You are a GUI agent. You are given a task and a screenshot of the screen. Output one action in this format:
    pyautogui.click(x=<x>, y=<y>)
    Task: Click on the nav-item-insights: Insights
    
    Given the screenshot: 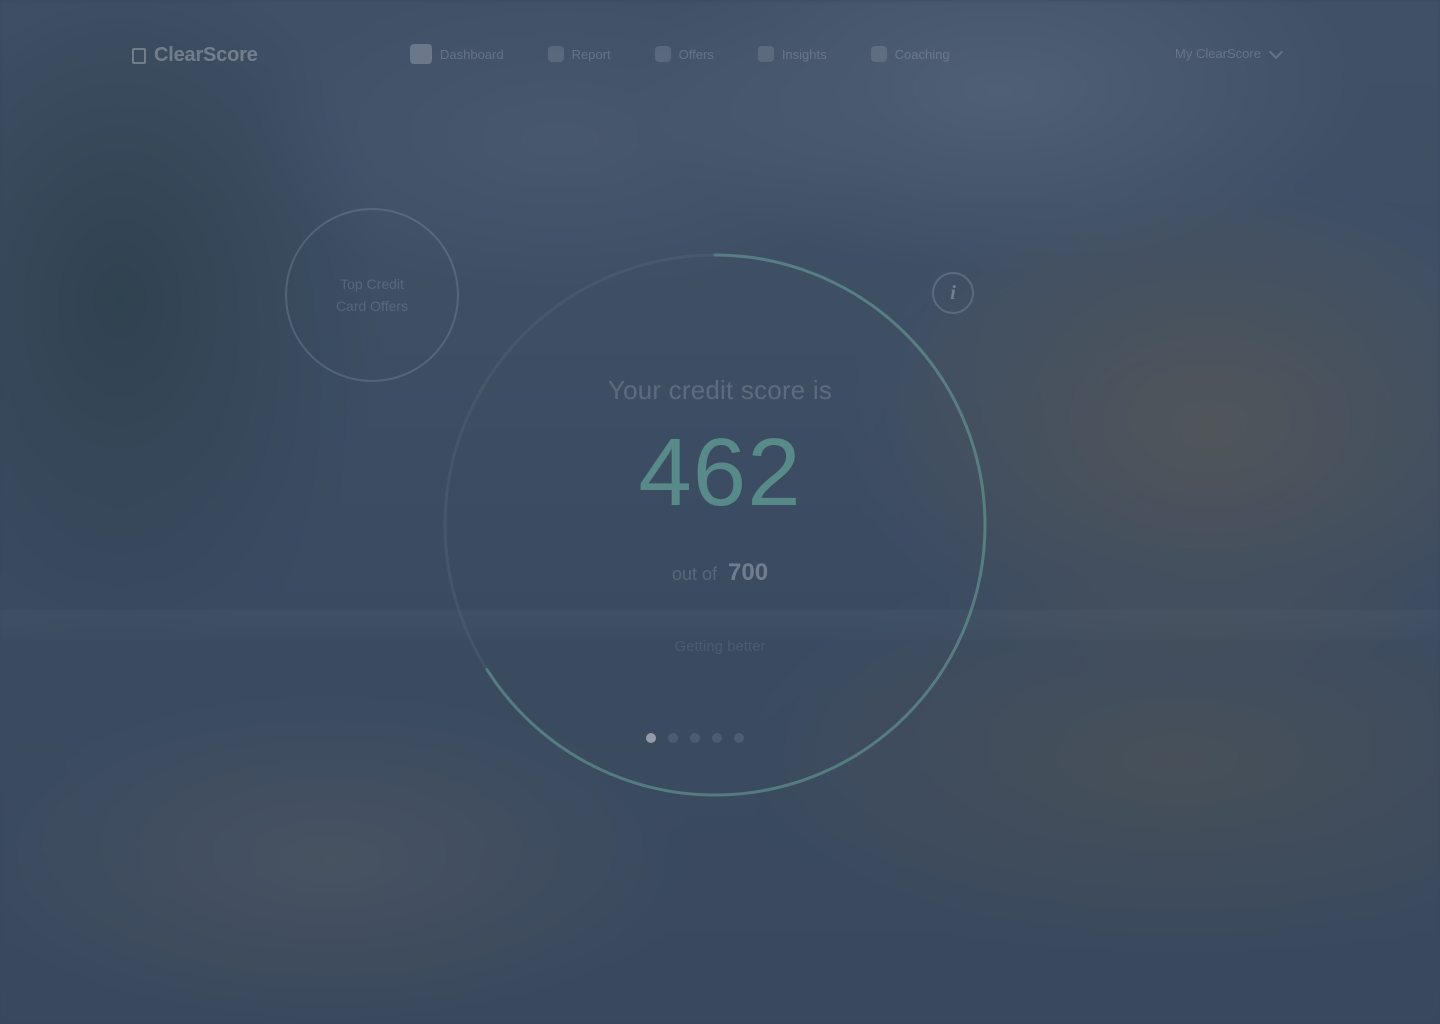 What is the action you would take?
    pyautogui.click(x=792, y=54)
    